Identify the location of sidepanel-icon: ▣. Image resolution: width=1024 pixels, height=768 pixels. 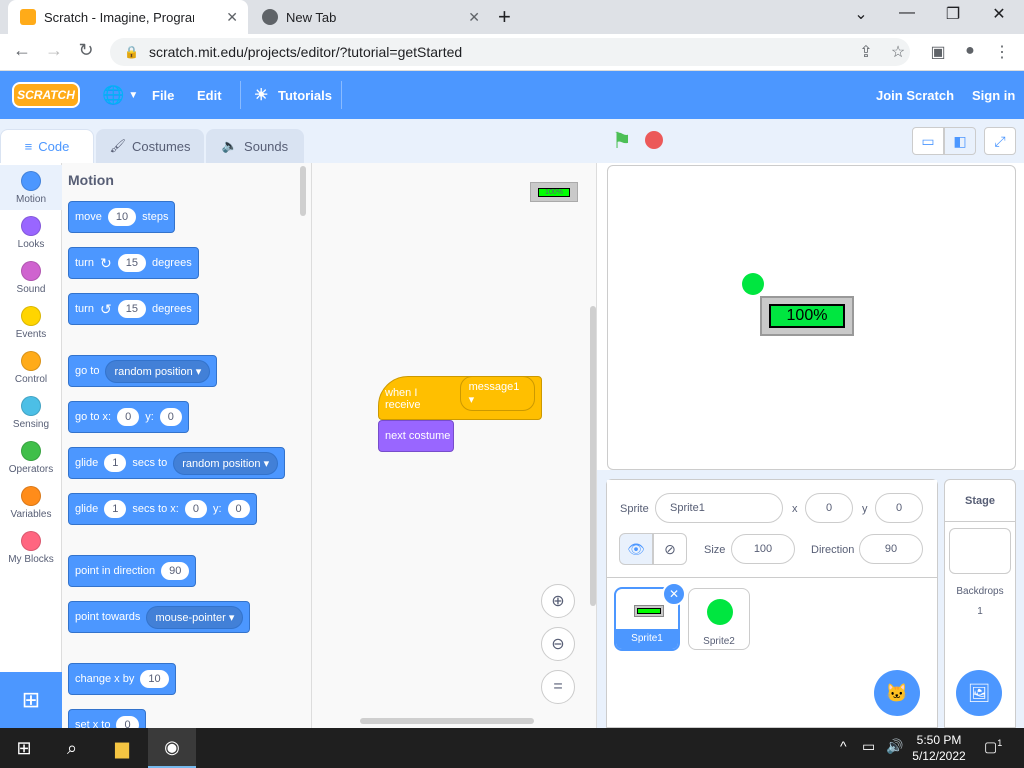
(938, 52).